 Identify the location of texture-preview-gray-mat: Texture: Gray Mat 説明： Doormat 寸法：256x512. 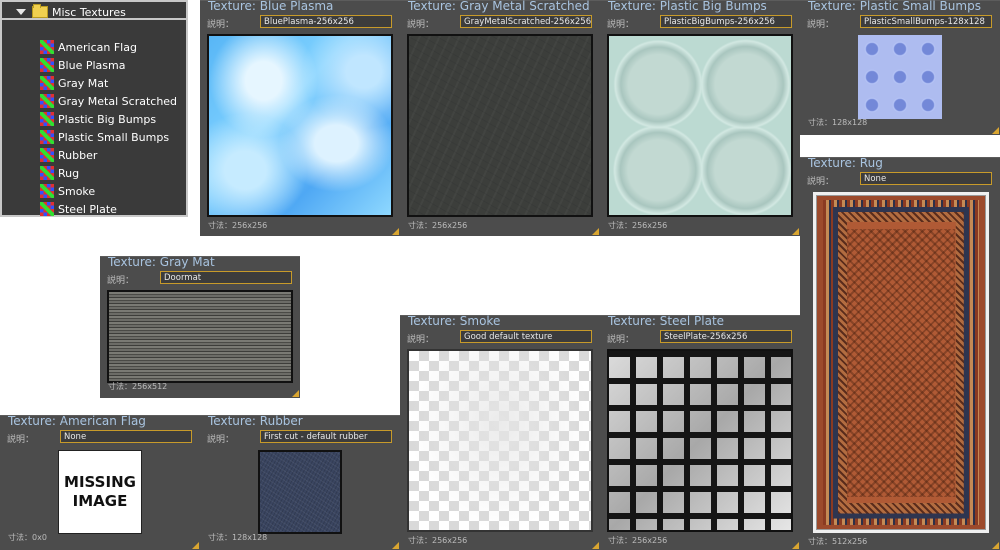
(200, 326).